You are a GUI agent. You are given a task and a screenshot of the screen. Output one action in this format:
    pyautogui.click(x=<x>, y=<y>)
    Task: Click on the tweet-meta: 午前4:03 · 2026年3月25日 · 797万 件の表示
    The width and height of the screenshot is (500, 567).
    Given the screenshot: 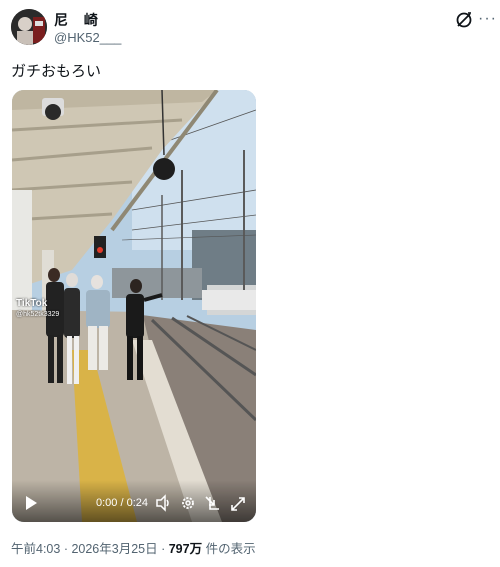 What is the action you would take?
    pyautogui.click(x=133, y=547)
    